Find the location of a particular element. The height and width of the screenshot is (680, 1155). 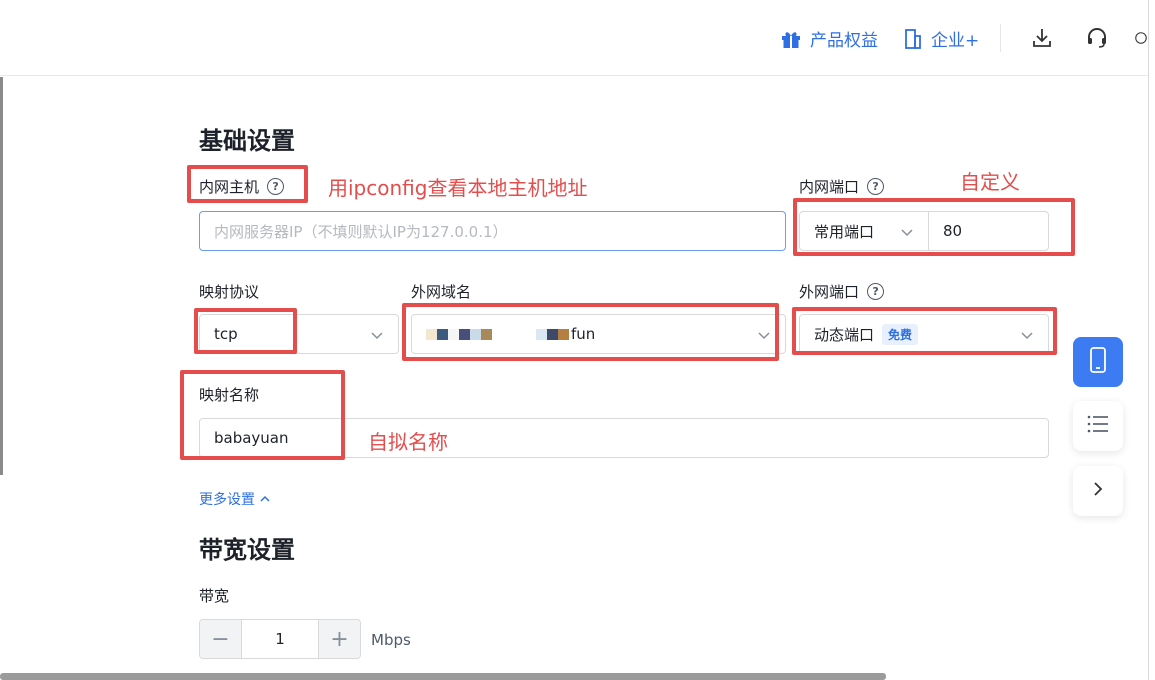

host-input: 内网服务器IP（不填则默认IP为127.0.0.1） is located at coordinates (492, 231).